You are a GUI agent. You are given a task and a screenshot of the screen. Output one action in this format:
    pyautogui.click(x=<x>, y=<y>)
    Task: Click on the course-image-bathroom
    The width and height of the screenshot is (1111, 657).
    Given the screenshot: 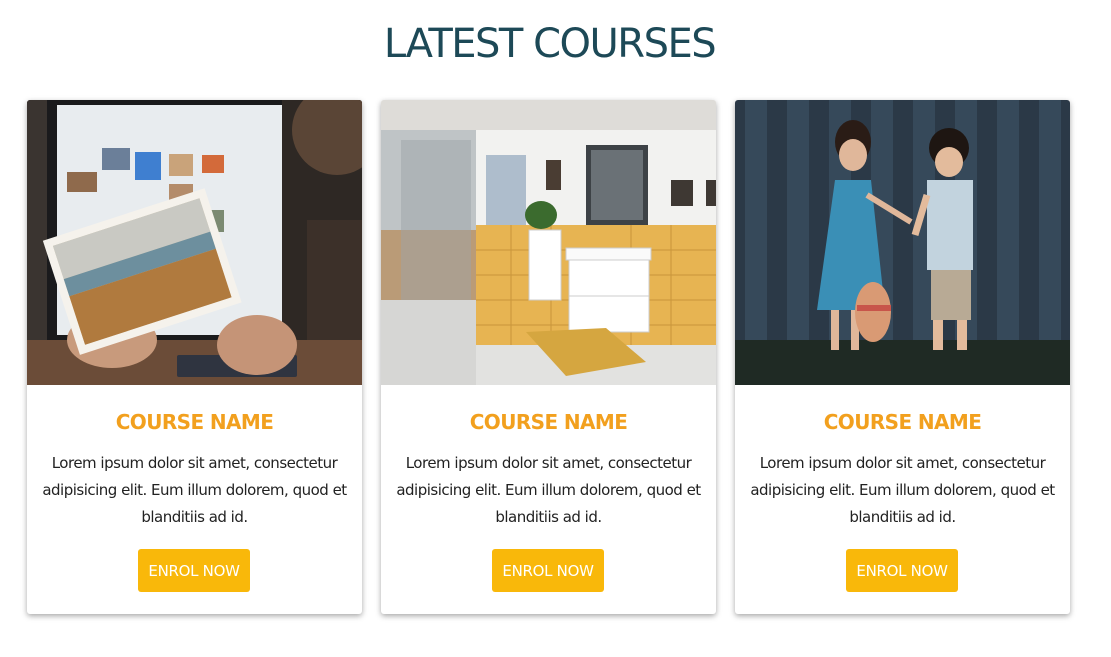 What is the action you would take?
    pyautogui.click(x=548, y=242)
    